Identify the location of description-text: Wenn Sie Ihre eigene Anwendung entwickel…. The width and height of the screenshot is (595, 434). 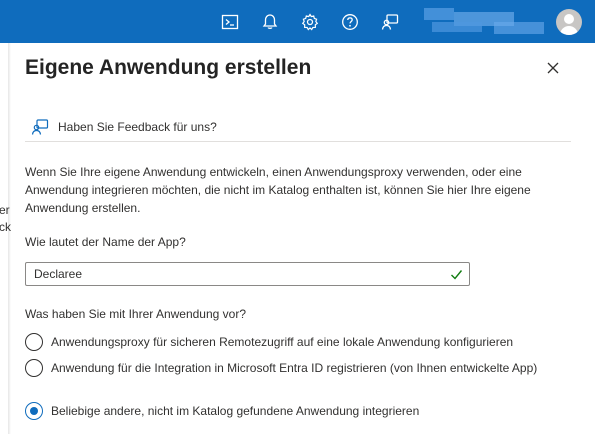
(278, 190).